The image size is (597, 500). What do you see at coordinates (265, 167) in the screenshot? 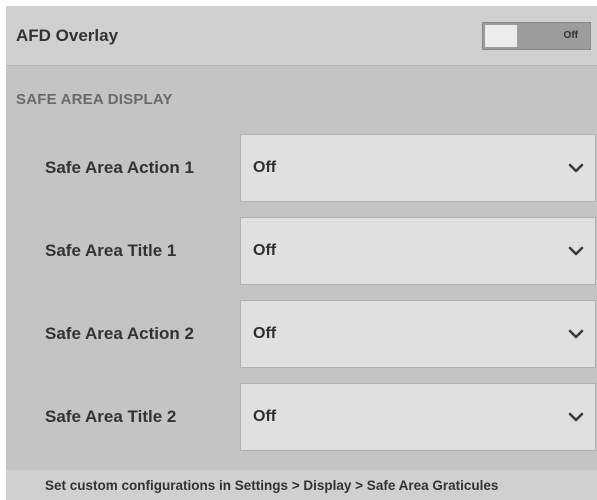
I see `safe-area-action-1-value: Off` at bounding box center [265, 167].